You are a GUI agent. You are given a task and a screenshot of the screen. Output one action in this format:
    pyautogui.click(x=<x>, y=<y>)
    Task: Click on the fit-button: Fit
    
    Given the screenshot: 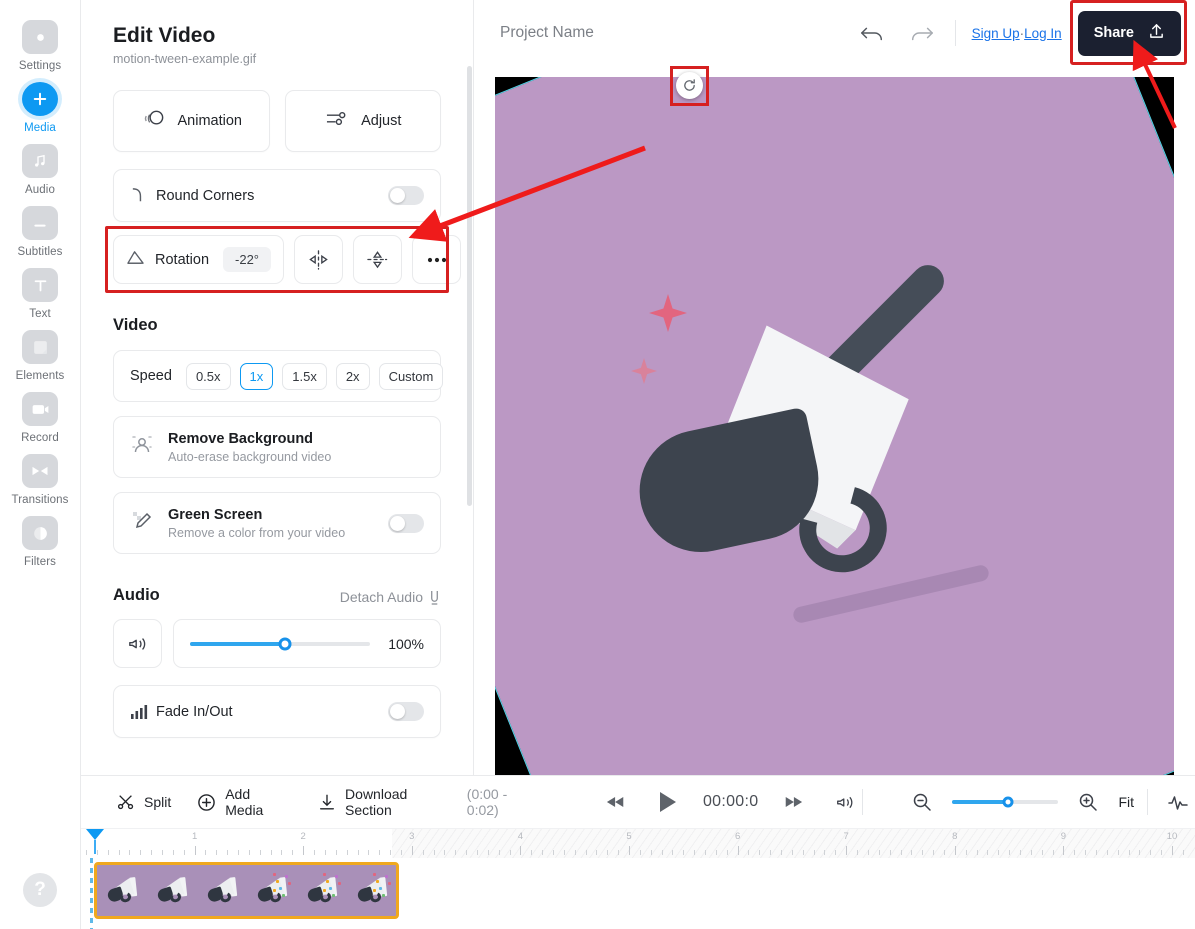 What is the action you would take?
    pyautogui.click(x=1126, y=802)
    